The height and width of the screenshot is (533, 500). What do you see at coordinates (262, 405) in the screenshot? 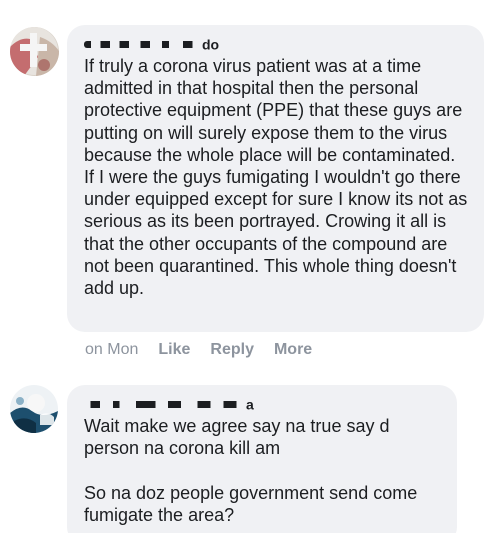
I see `comment-author: a` at bounding box center [262, 405].